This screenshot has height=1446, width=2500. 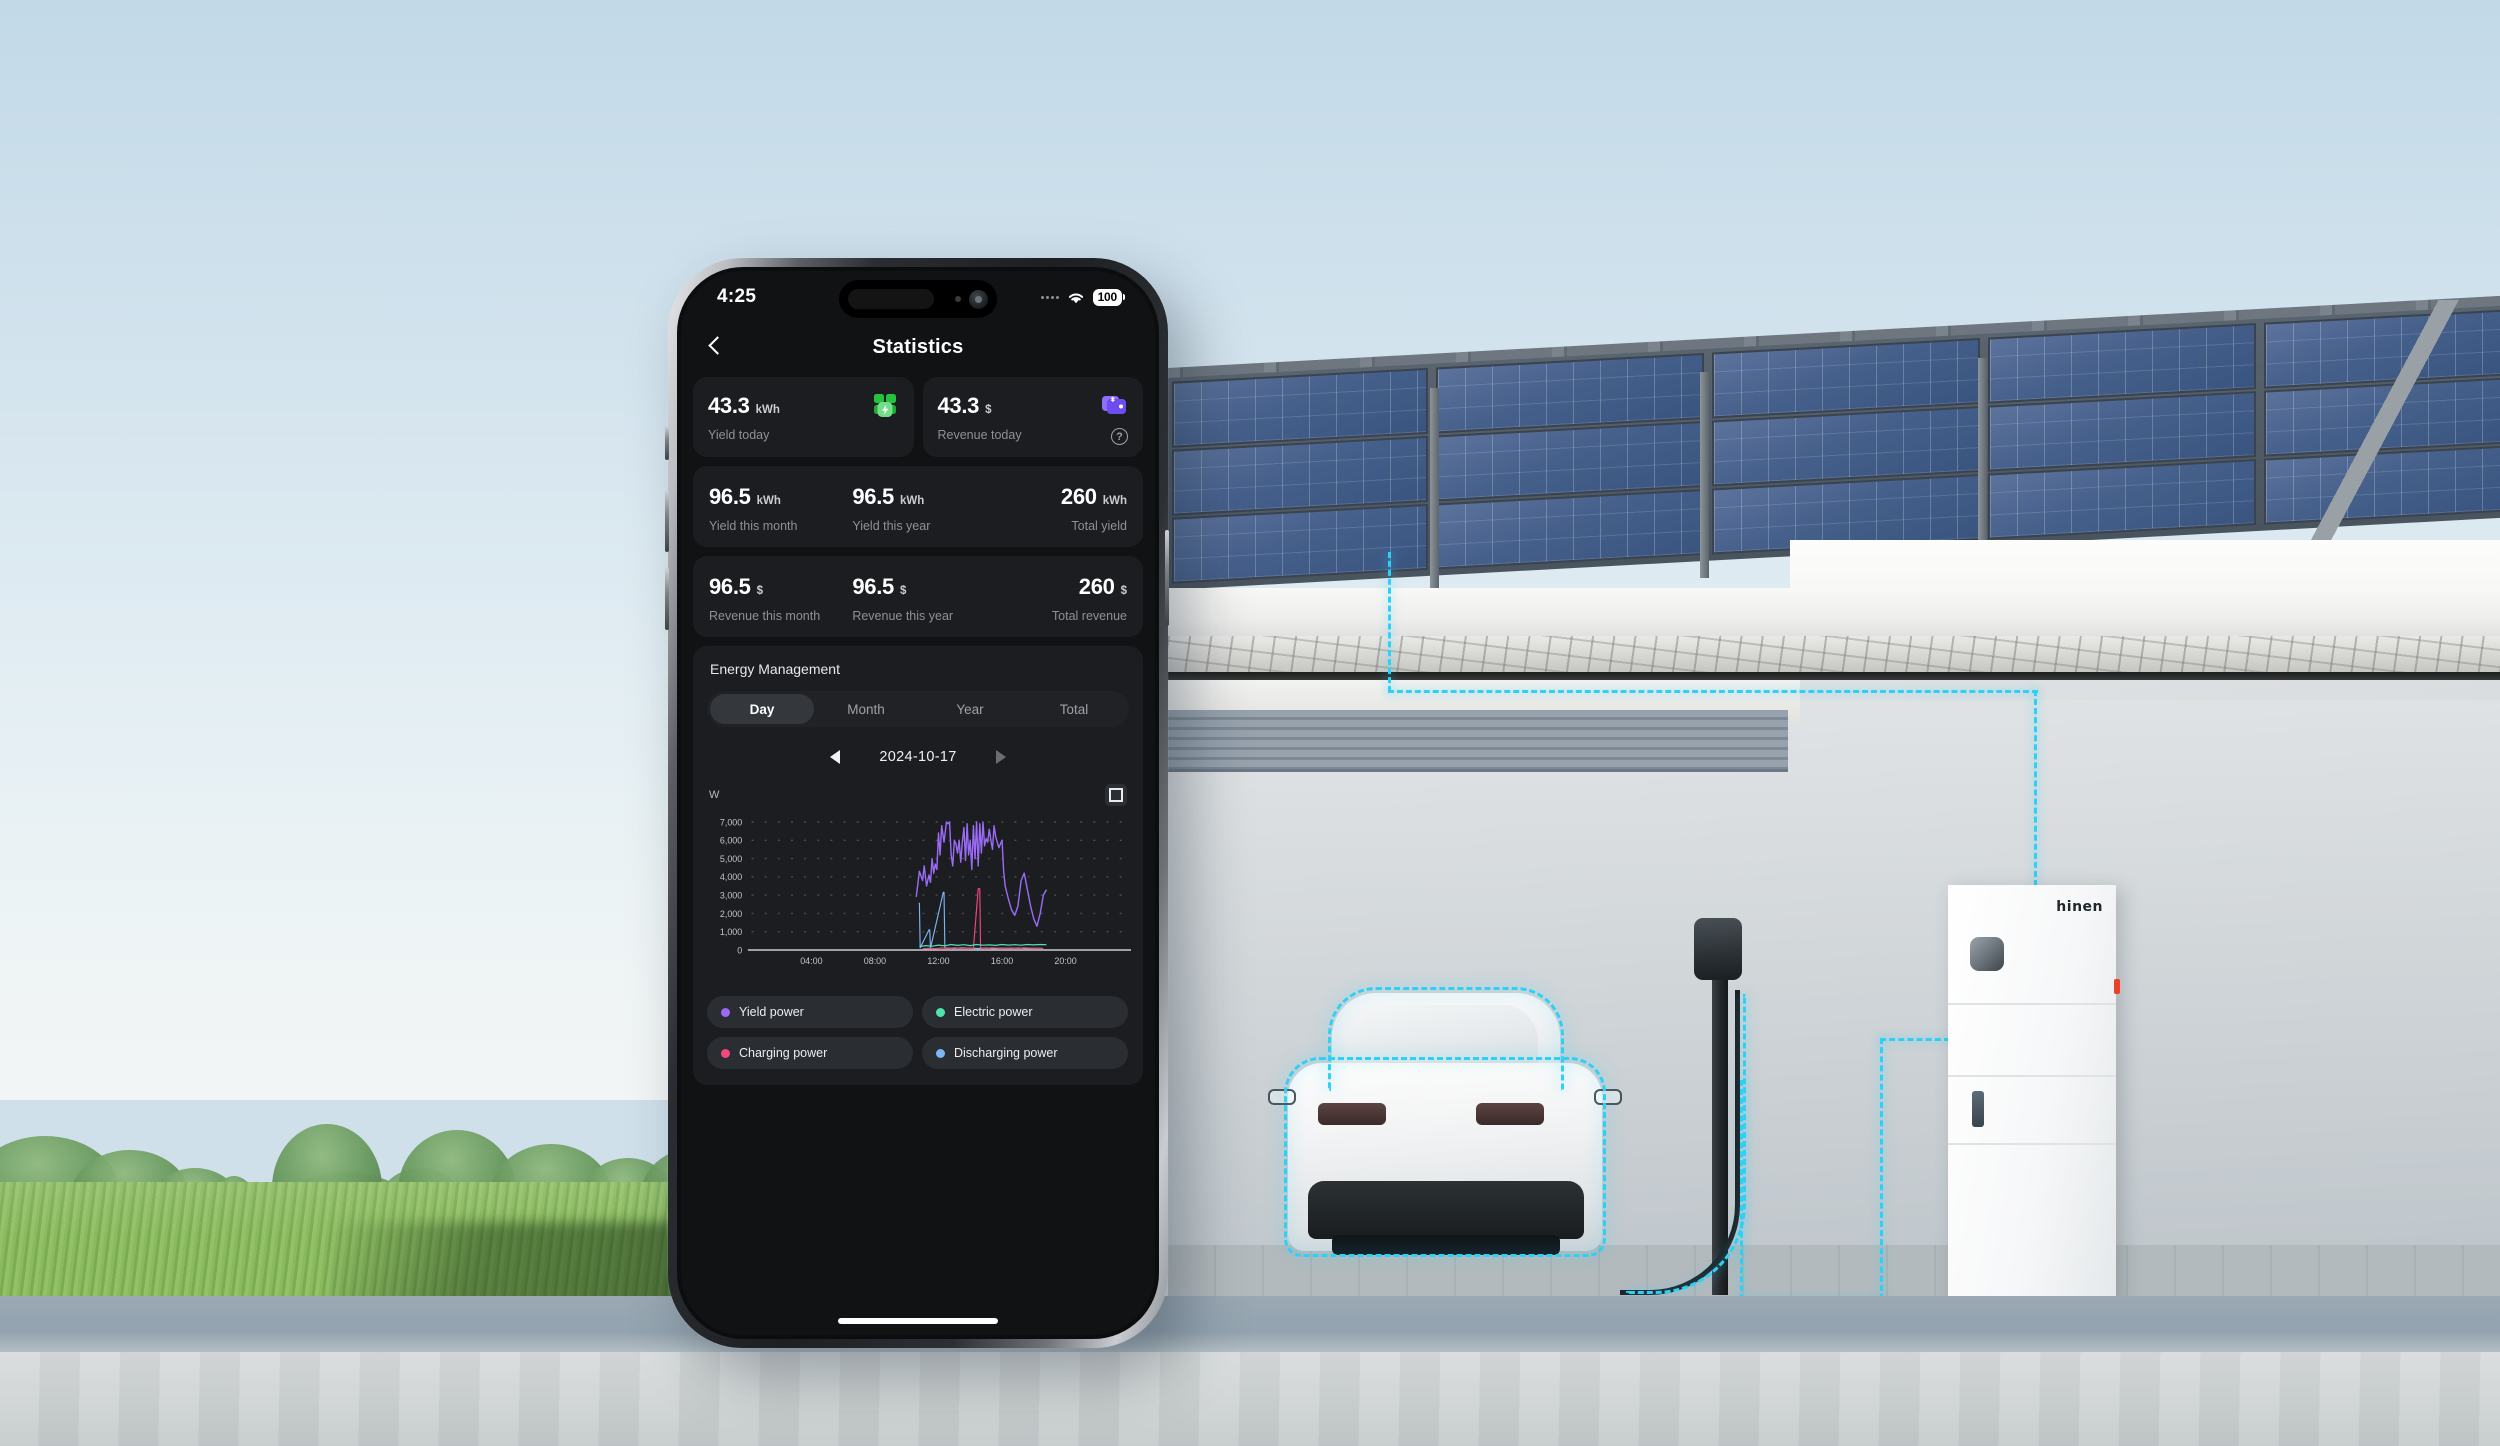 What do you see at coordinates (891, 526) in the screenshot?
I see `yield-year-label: Yield this year` at bounding box center [891, 526].